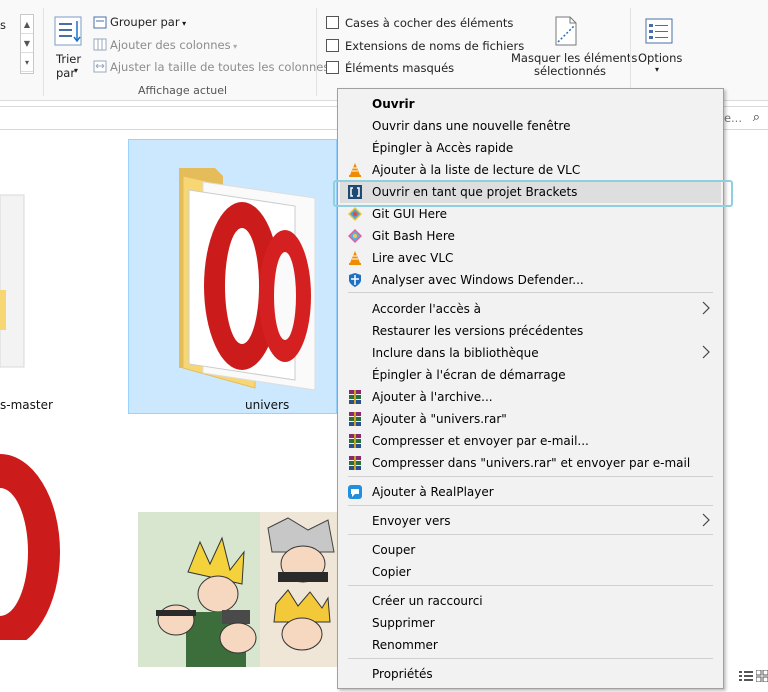 This screenshot has width=768, height=692. Describe the element at coordinates (145, 22) in the screenshot. I see `group-by-label: Grouper par` at that location.